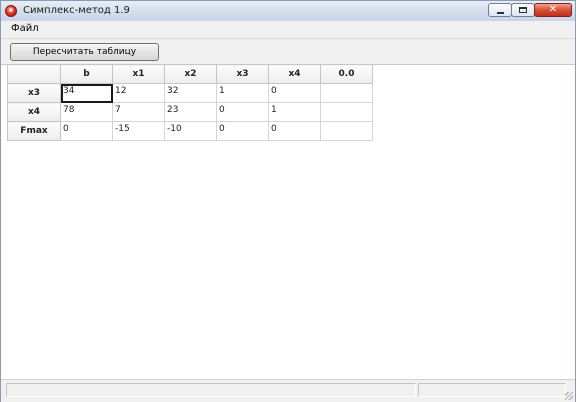 Image resolution: width=576 pixels, height=402 pixels. I want to click on status-pane-main, so click(211, 390).